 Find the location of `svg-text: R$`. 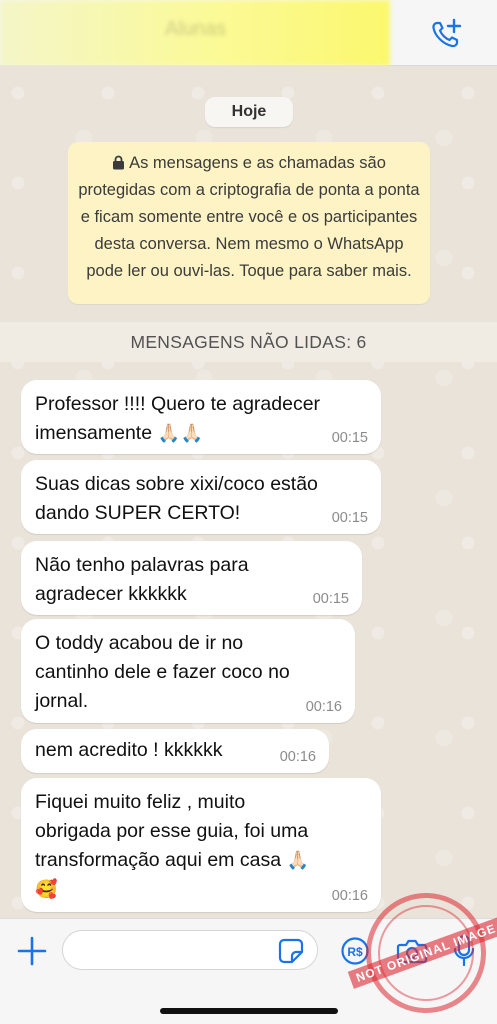

svg-text: R$ is located at coordinates (355, 952).